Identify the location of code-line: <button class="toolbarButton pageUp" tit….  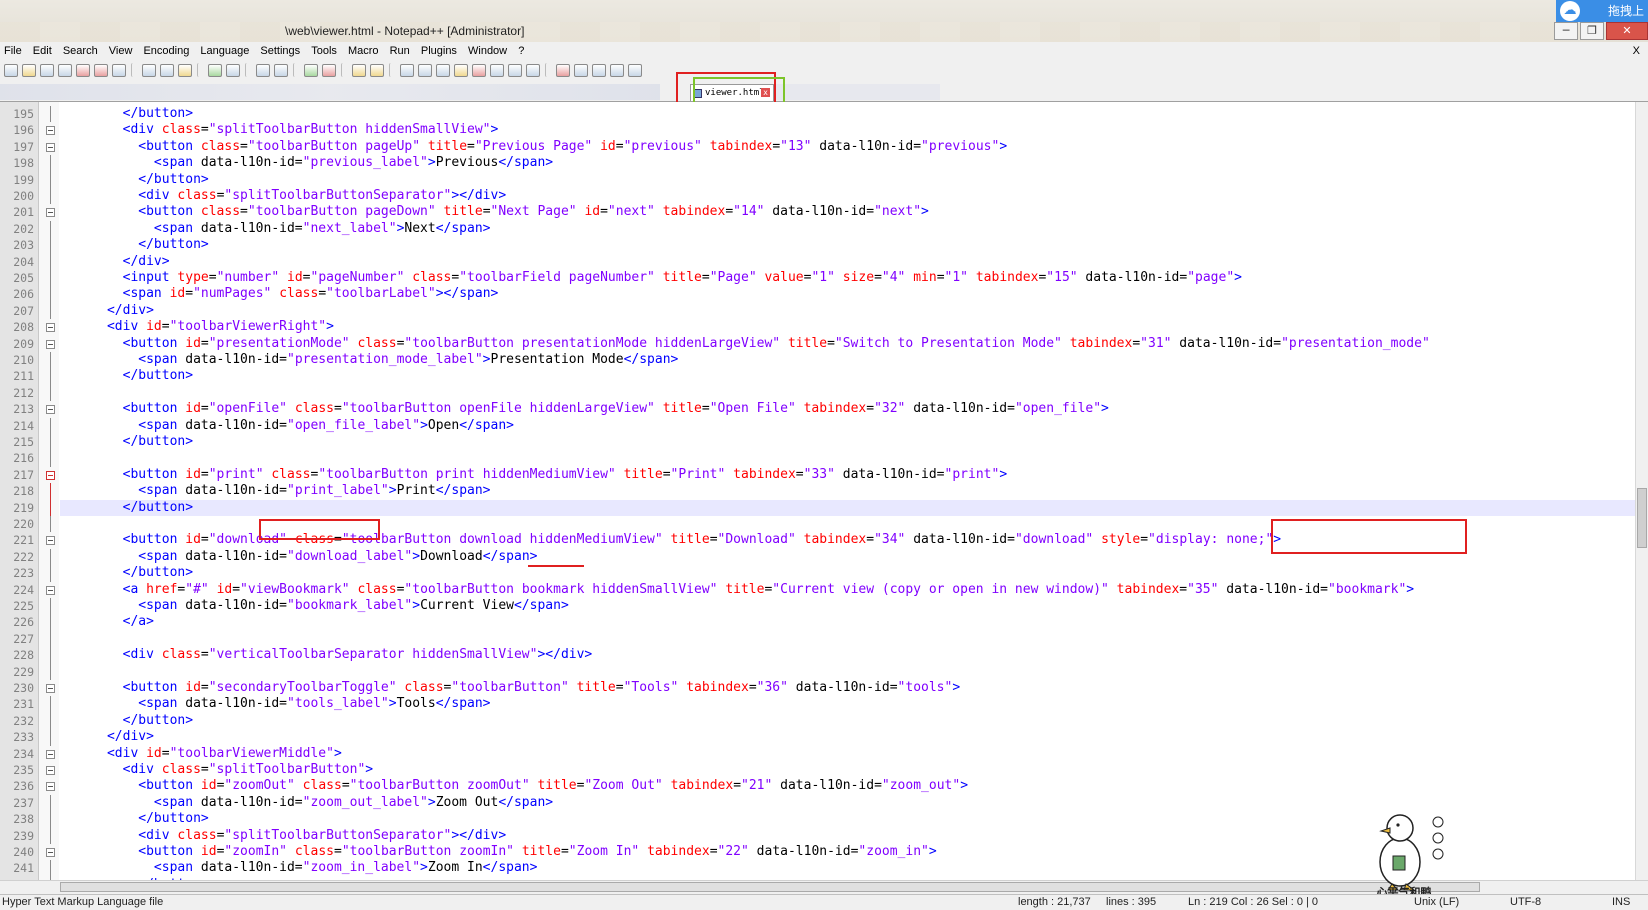
(847, 147).